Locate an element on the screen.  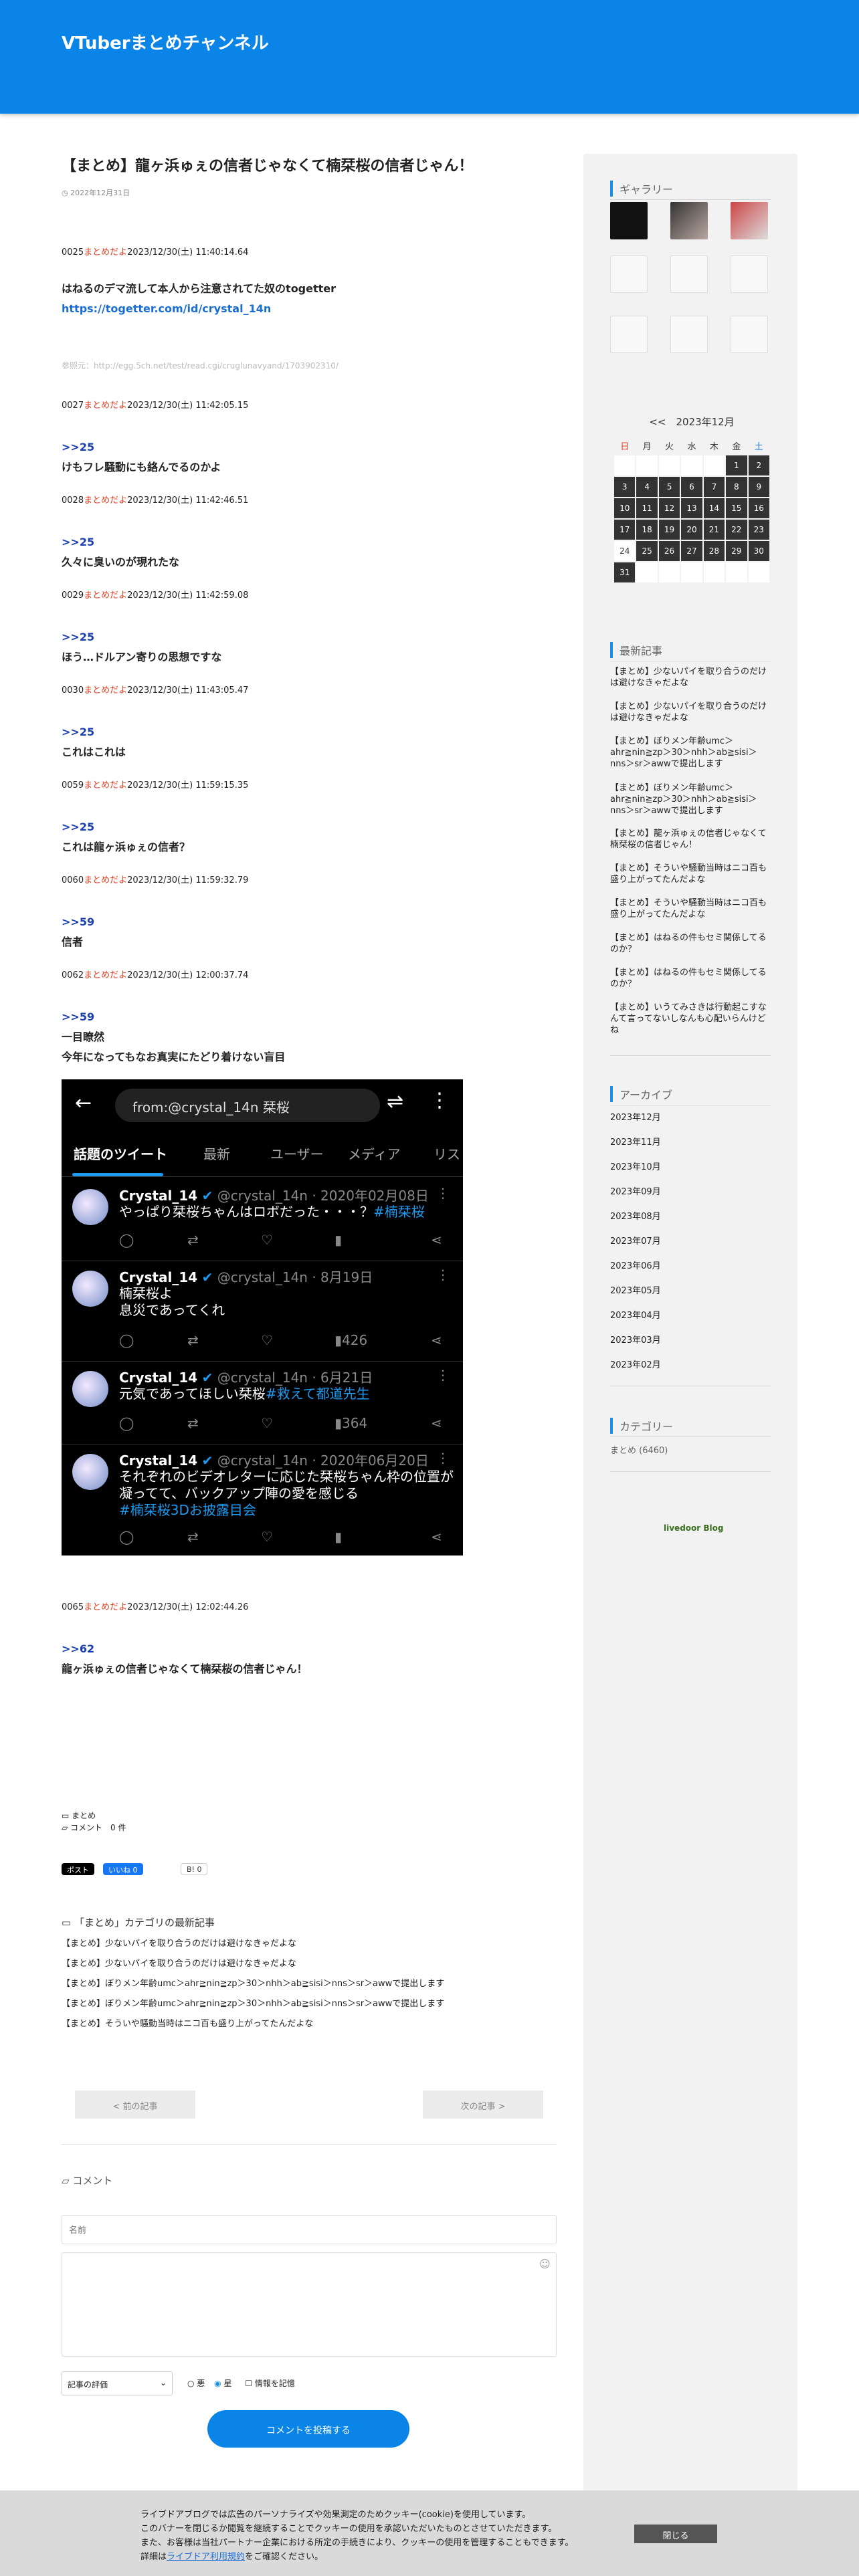
calendar-day: 15 is located at coordinates (737, 508).